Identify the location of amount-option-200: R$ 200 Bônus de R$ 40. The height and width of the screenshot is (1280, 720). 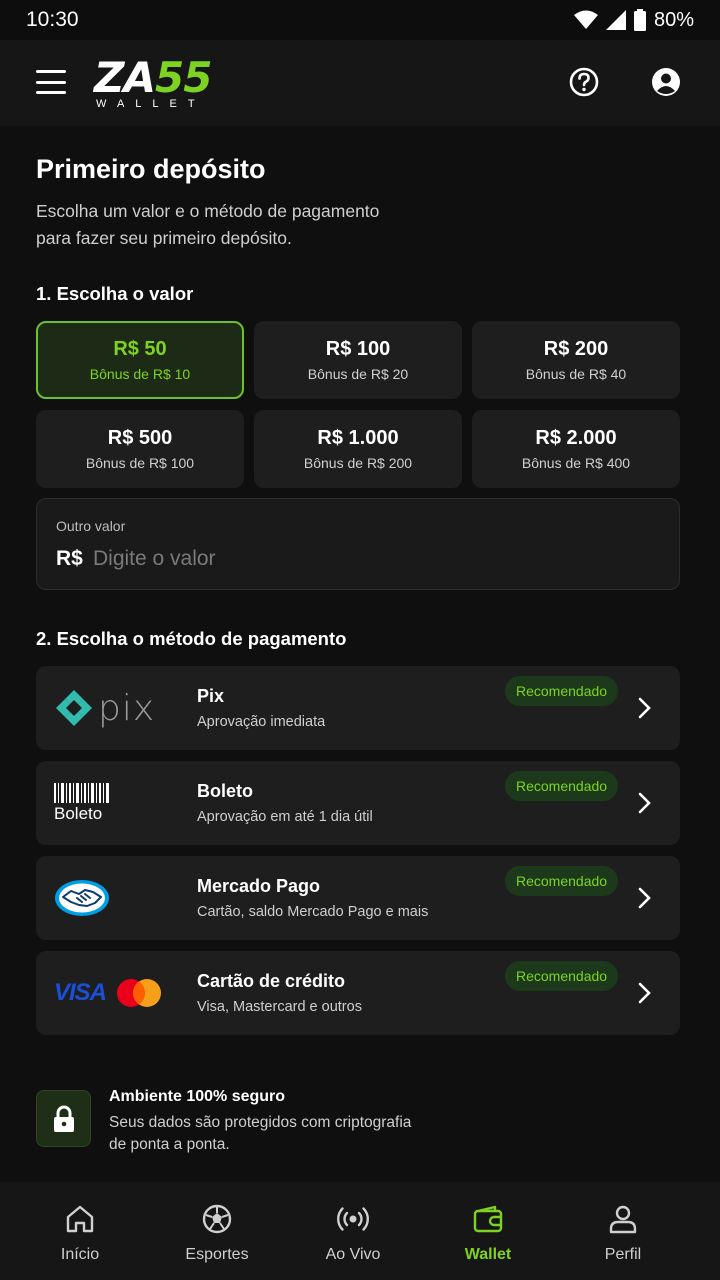
(576, 360).